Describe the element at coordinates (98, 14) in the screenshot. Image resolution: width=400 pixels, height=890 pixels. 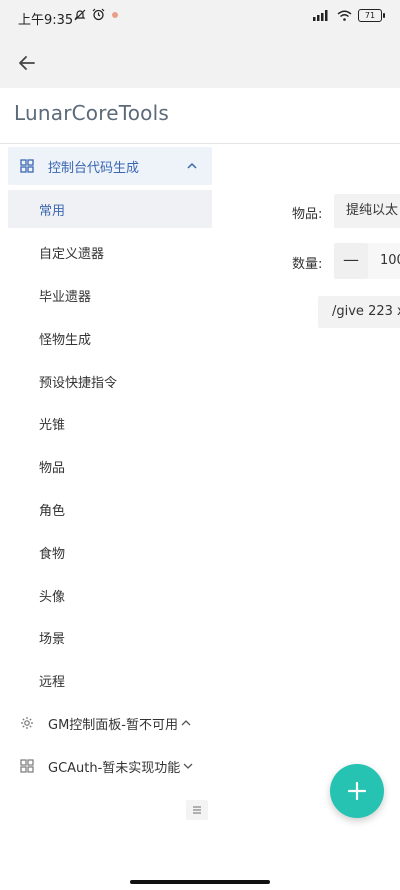
I see `alarm-icon` at that location.